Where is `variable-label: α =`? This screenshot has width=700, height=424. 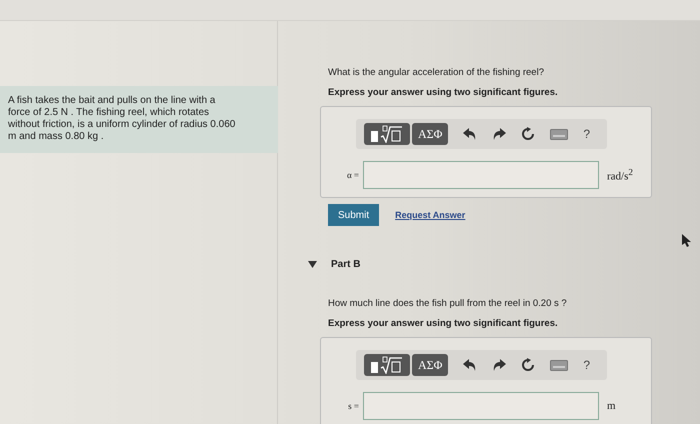 variable-label: α = is located at coordinates (353, 175).